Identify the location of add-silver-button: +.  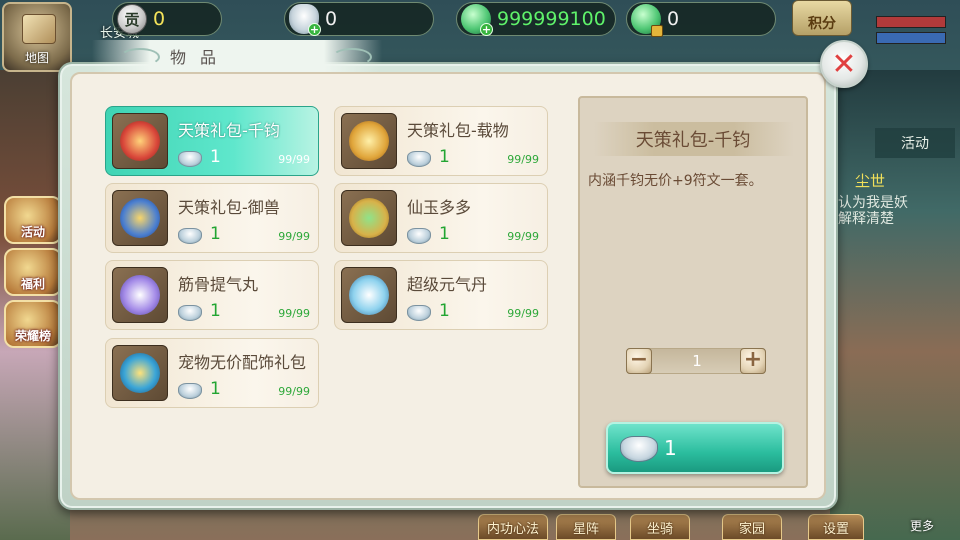
(314, 29).